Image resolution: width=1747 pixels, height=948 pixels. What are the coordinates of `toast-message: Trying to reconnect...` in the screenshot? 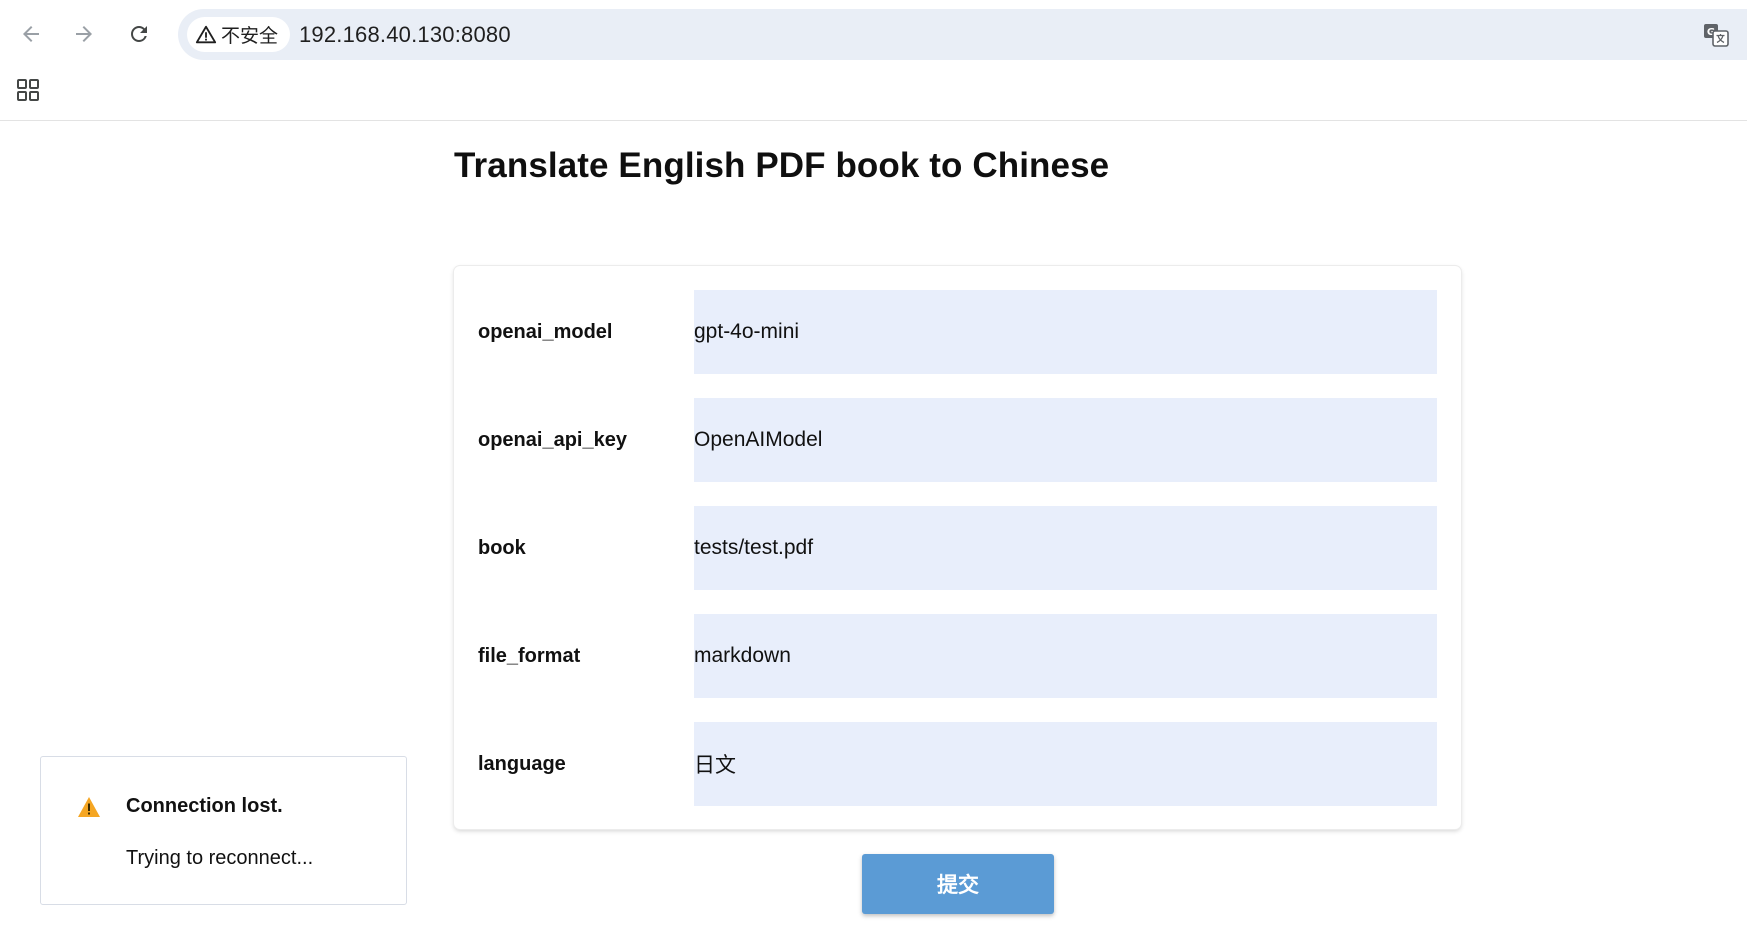 It's located at (220, 858).